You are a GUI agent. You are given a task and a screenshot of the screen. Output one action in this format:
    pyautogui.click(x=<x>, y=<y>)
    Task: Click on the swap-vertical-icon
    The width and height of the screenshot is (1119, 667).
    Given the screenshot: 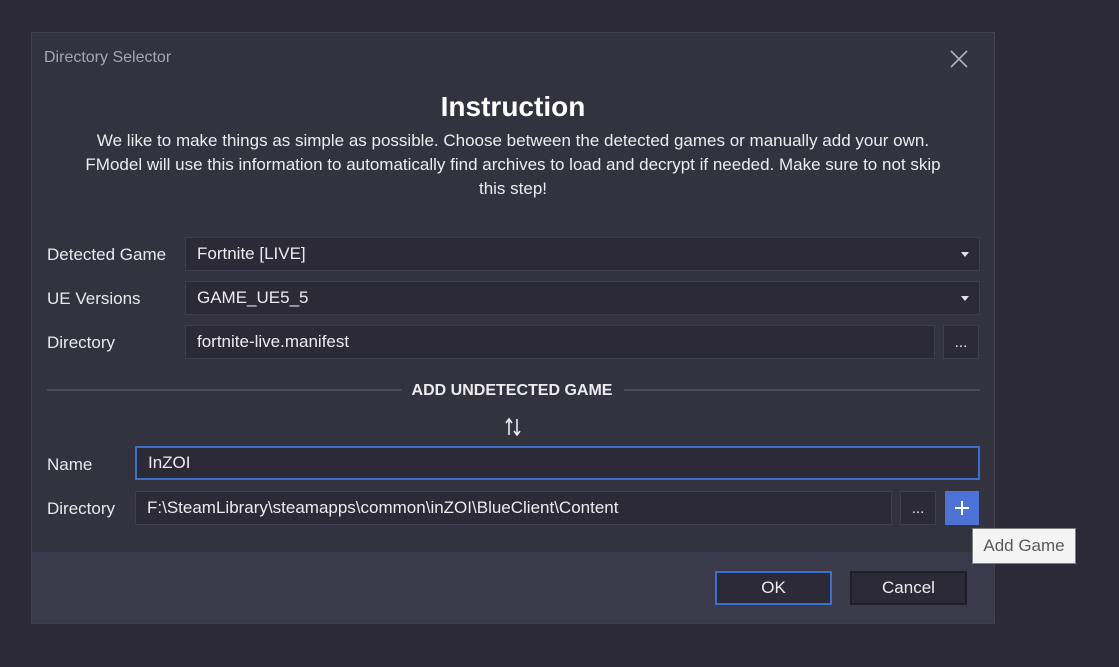 What is the action you would take?
    pyautogui.click(x=513, y=427)
    